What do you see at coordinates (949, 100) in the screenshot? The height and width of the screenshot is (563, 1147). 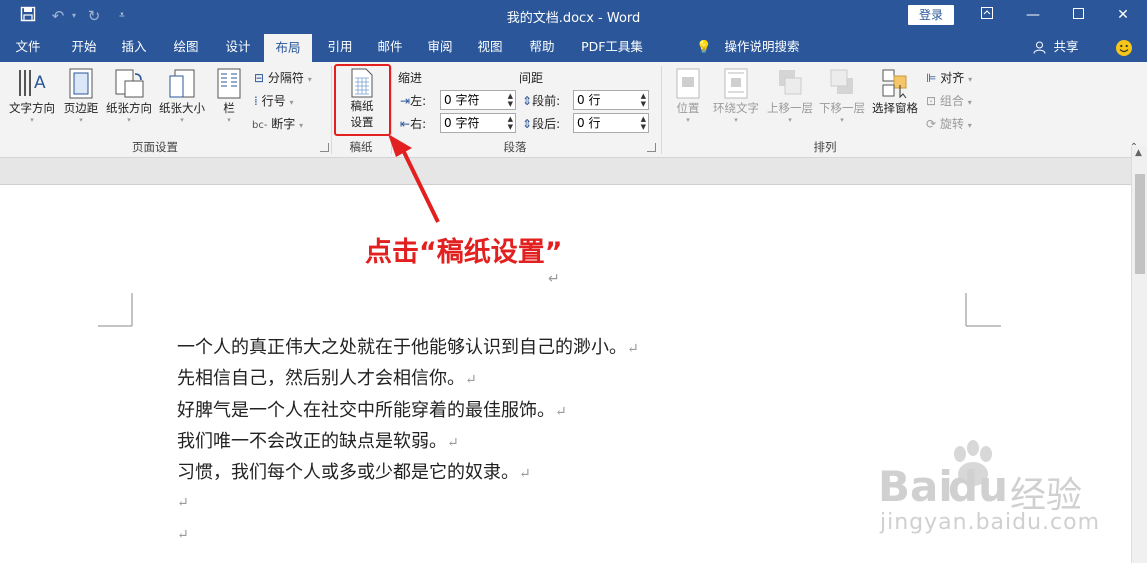 I see `group-button: ⊡ 组合 ▾` at bounding box center [949, 100].